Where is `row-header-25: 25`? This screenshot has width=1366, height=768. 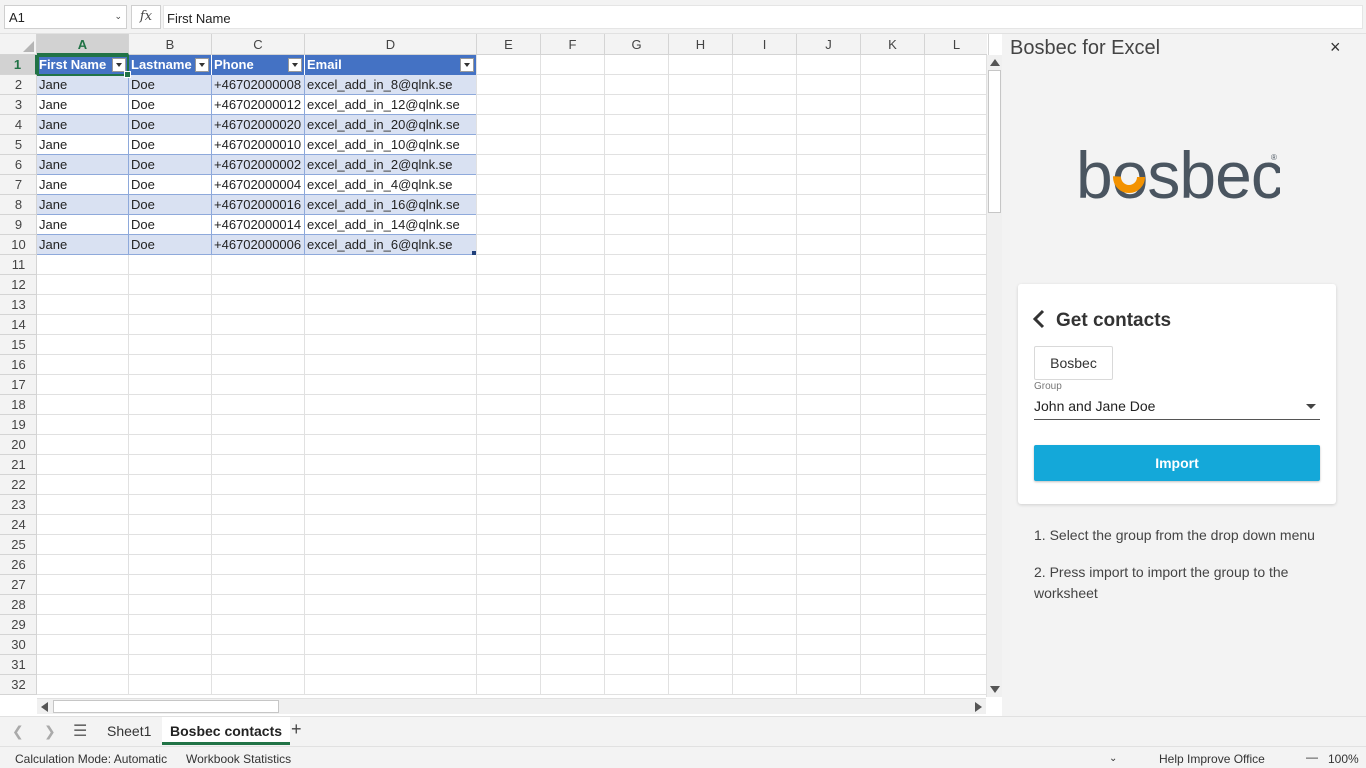 row-header-25: 25 is located at coordinates (18, 545).